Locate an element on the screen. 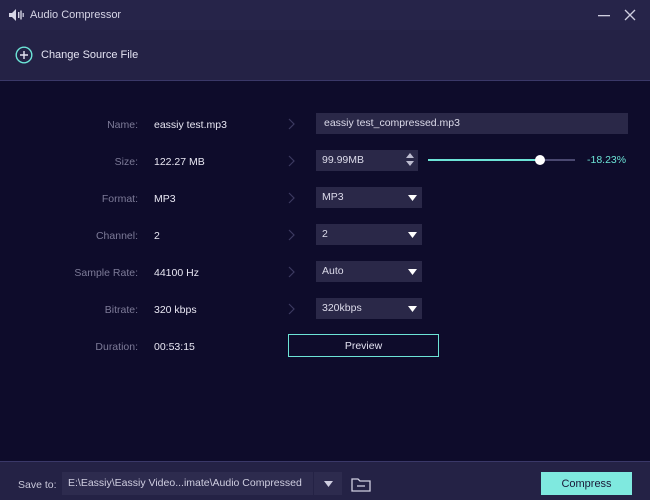  channel-label: Channel: is located at coordinates (116, 236).